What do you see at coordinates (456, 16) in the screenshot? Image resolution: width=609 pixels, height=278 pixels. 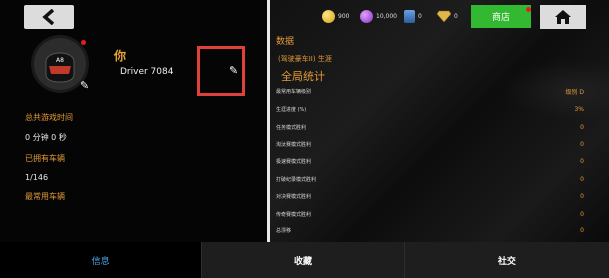 I see `currency-diamond-value: 0` at bounding box center [456, 16].